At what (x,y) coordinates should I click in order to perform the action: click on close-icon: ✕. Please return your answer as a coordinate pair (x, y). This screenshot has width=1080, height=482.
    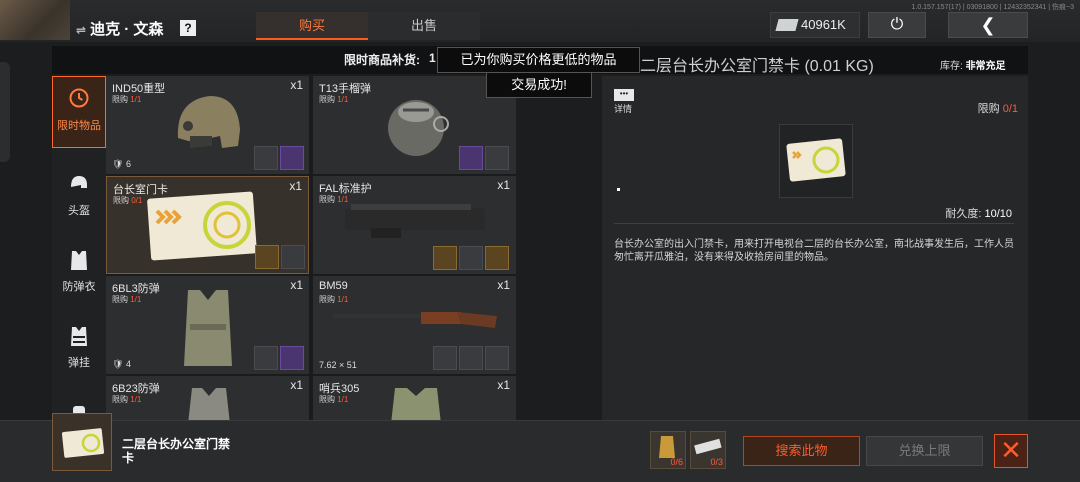
    Looking at the image, I should click on (1011, 451).